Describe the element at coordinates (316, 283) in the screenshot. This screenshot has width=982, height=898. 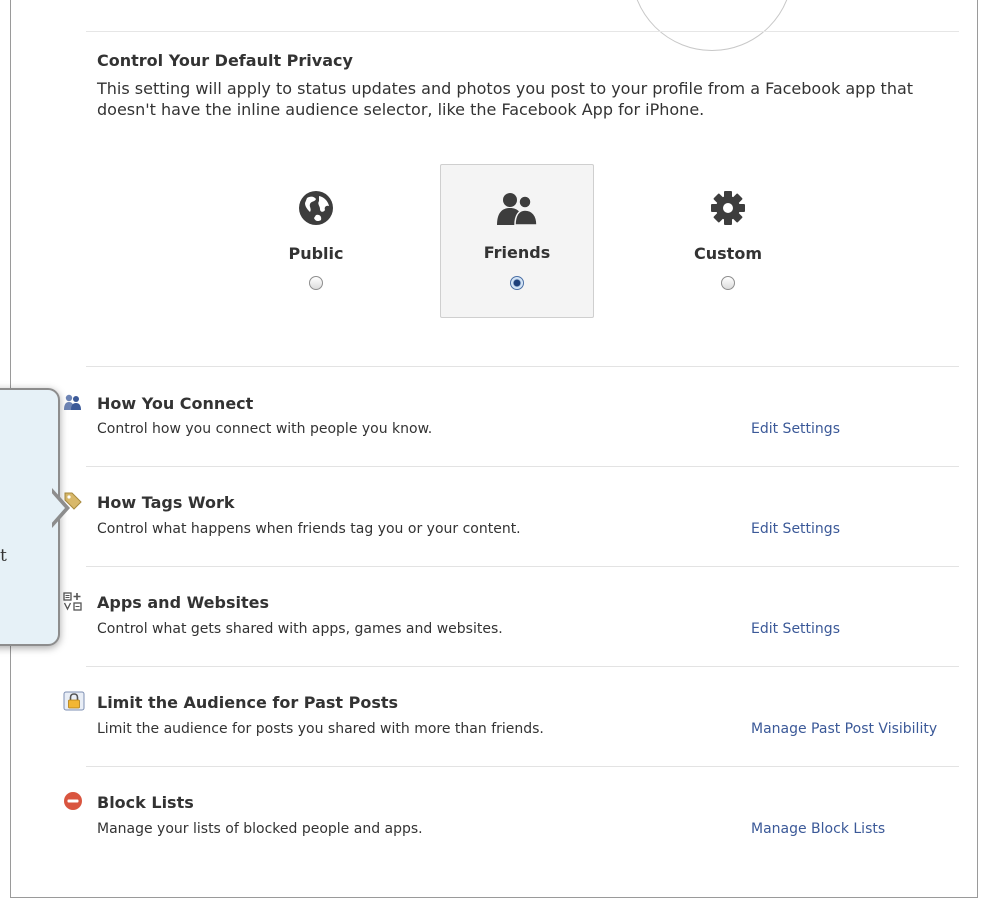
I see `radio-public` at that location.